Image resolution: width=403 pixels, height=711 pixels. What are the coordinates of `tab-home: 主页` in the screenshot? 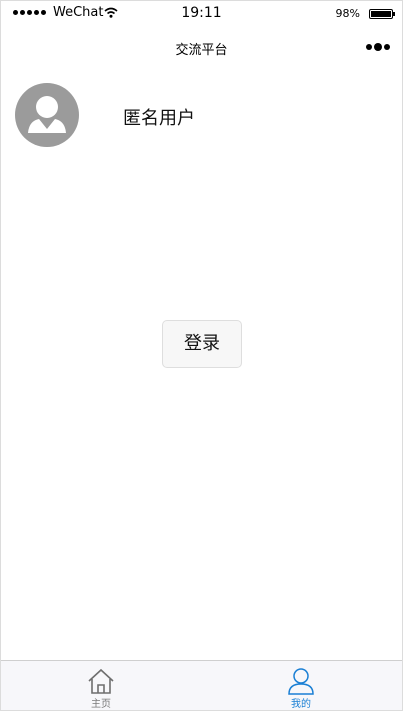 It's located at (101, 685).